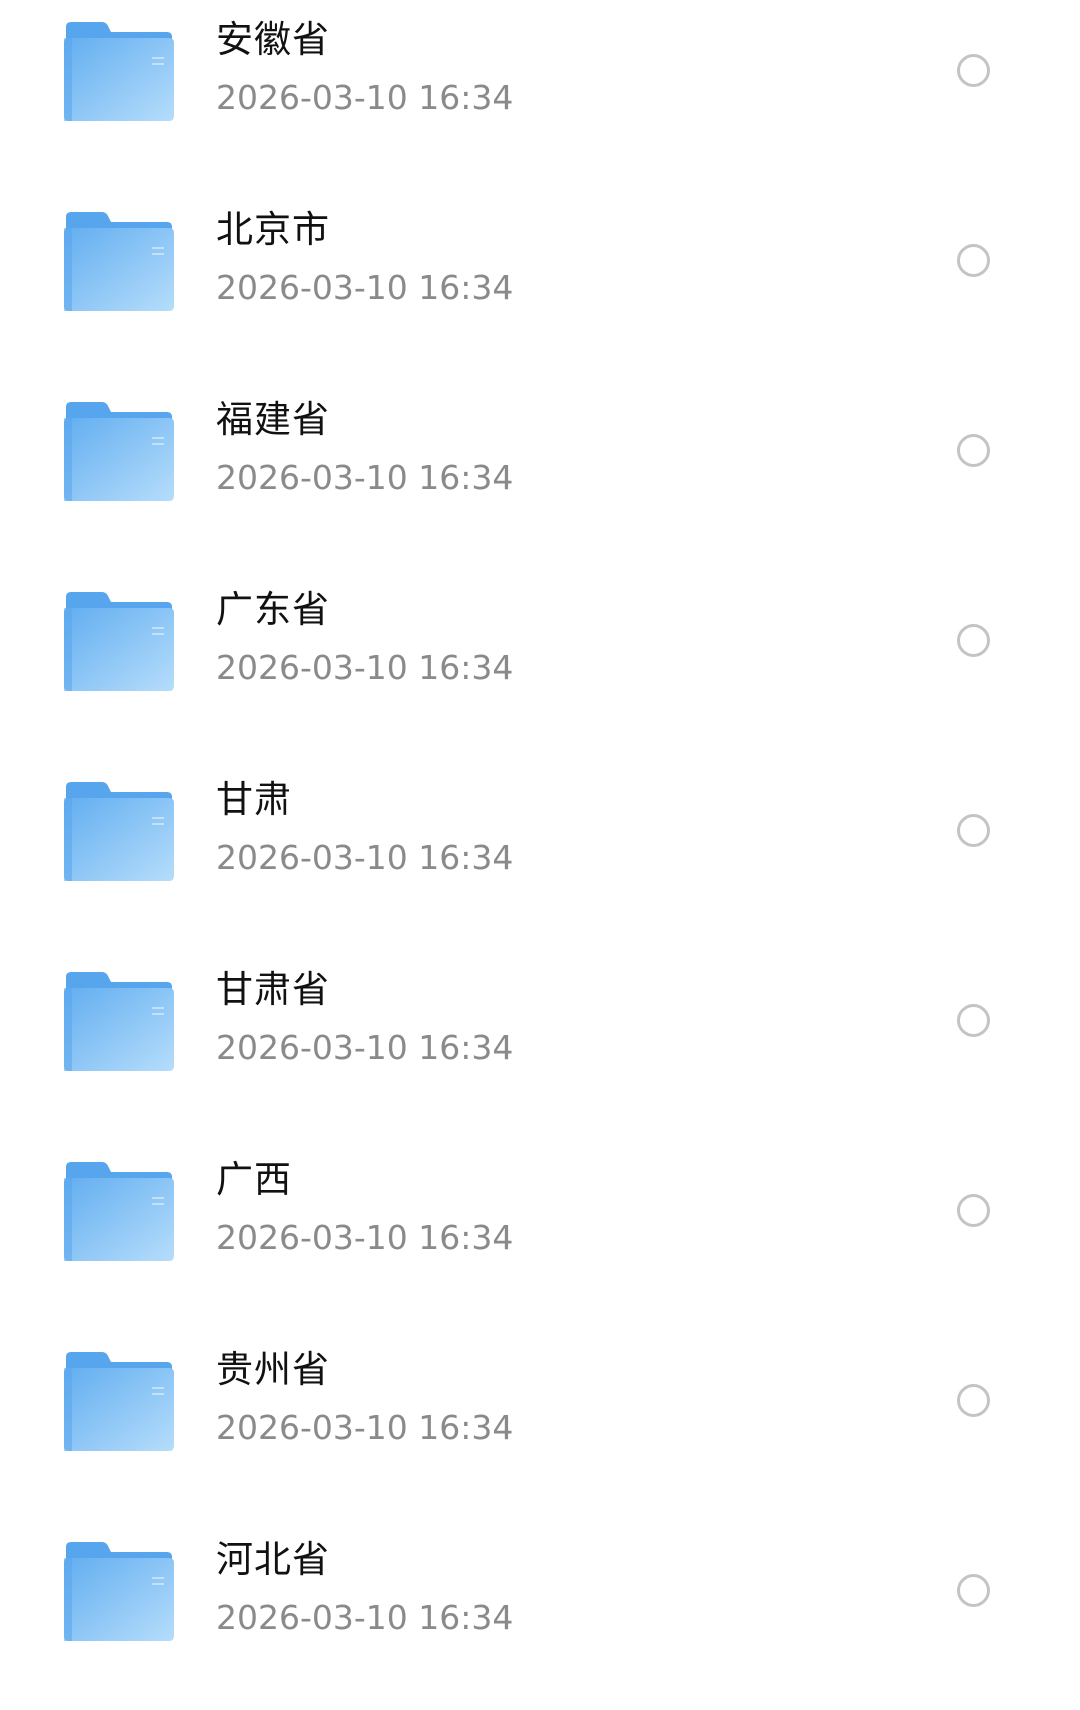  What do you see at coordinates (540, 1045) in the screenshot?
I see `list-item: 甘肃省 2026-03-10 16:34` at bounding box center [540, 1045].